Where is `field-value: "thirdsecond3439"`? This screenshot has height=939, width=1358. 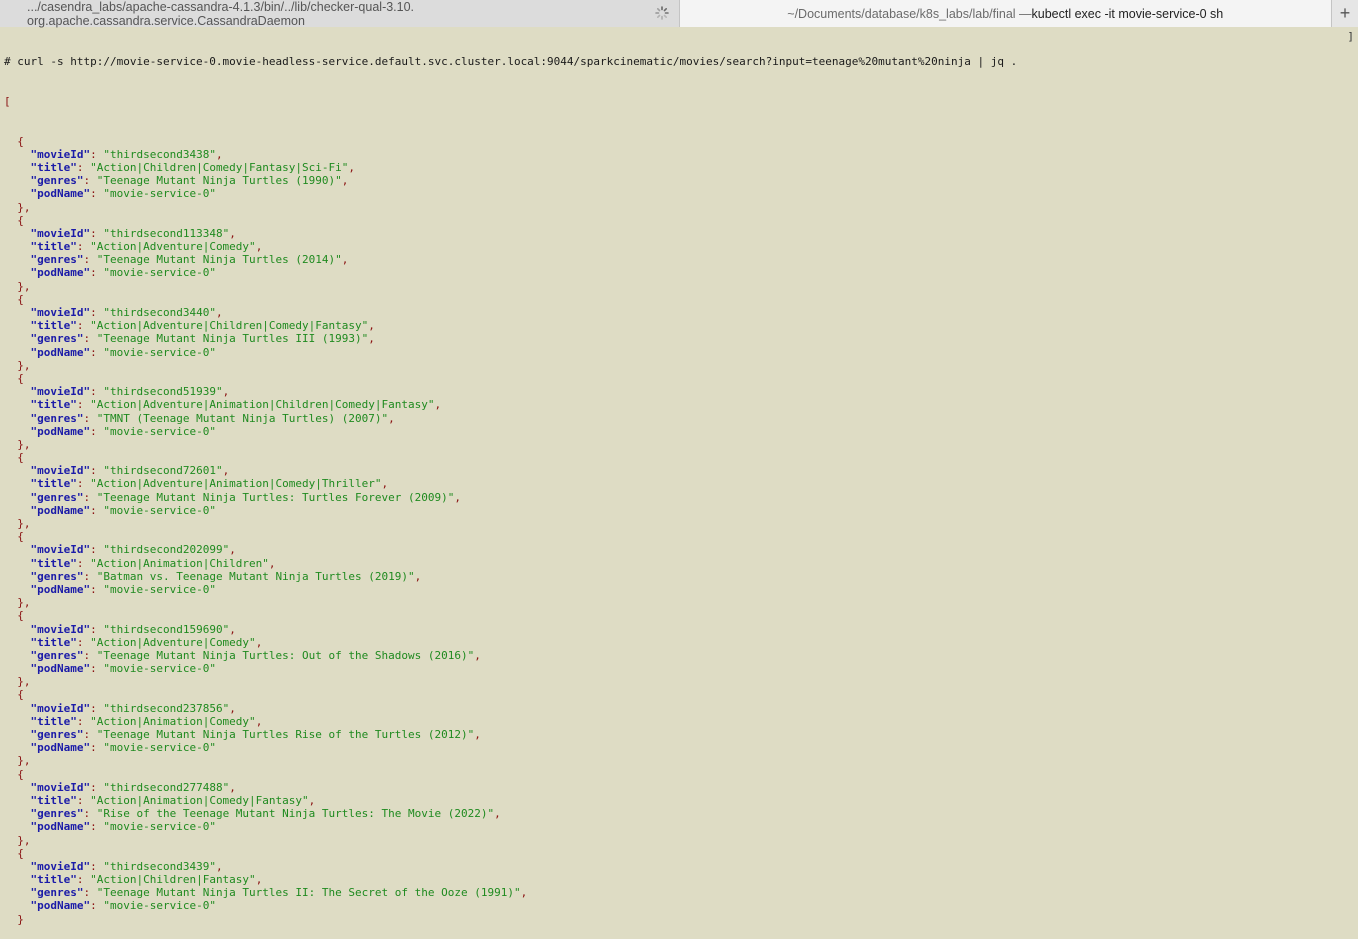
field-value: "thirdsecond3439" is located at coordinates (159, 866).